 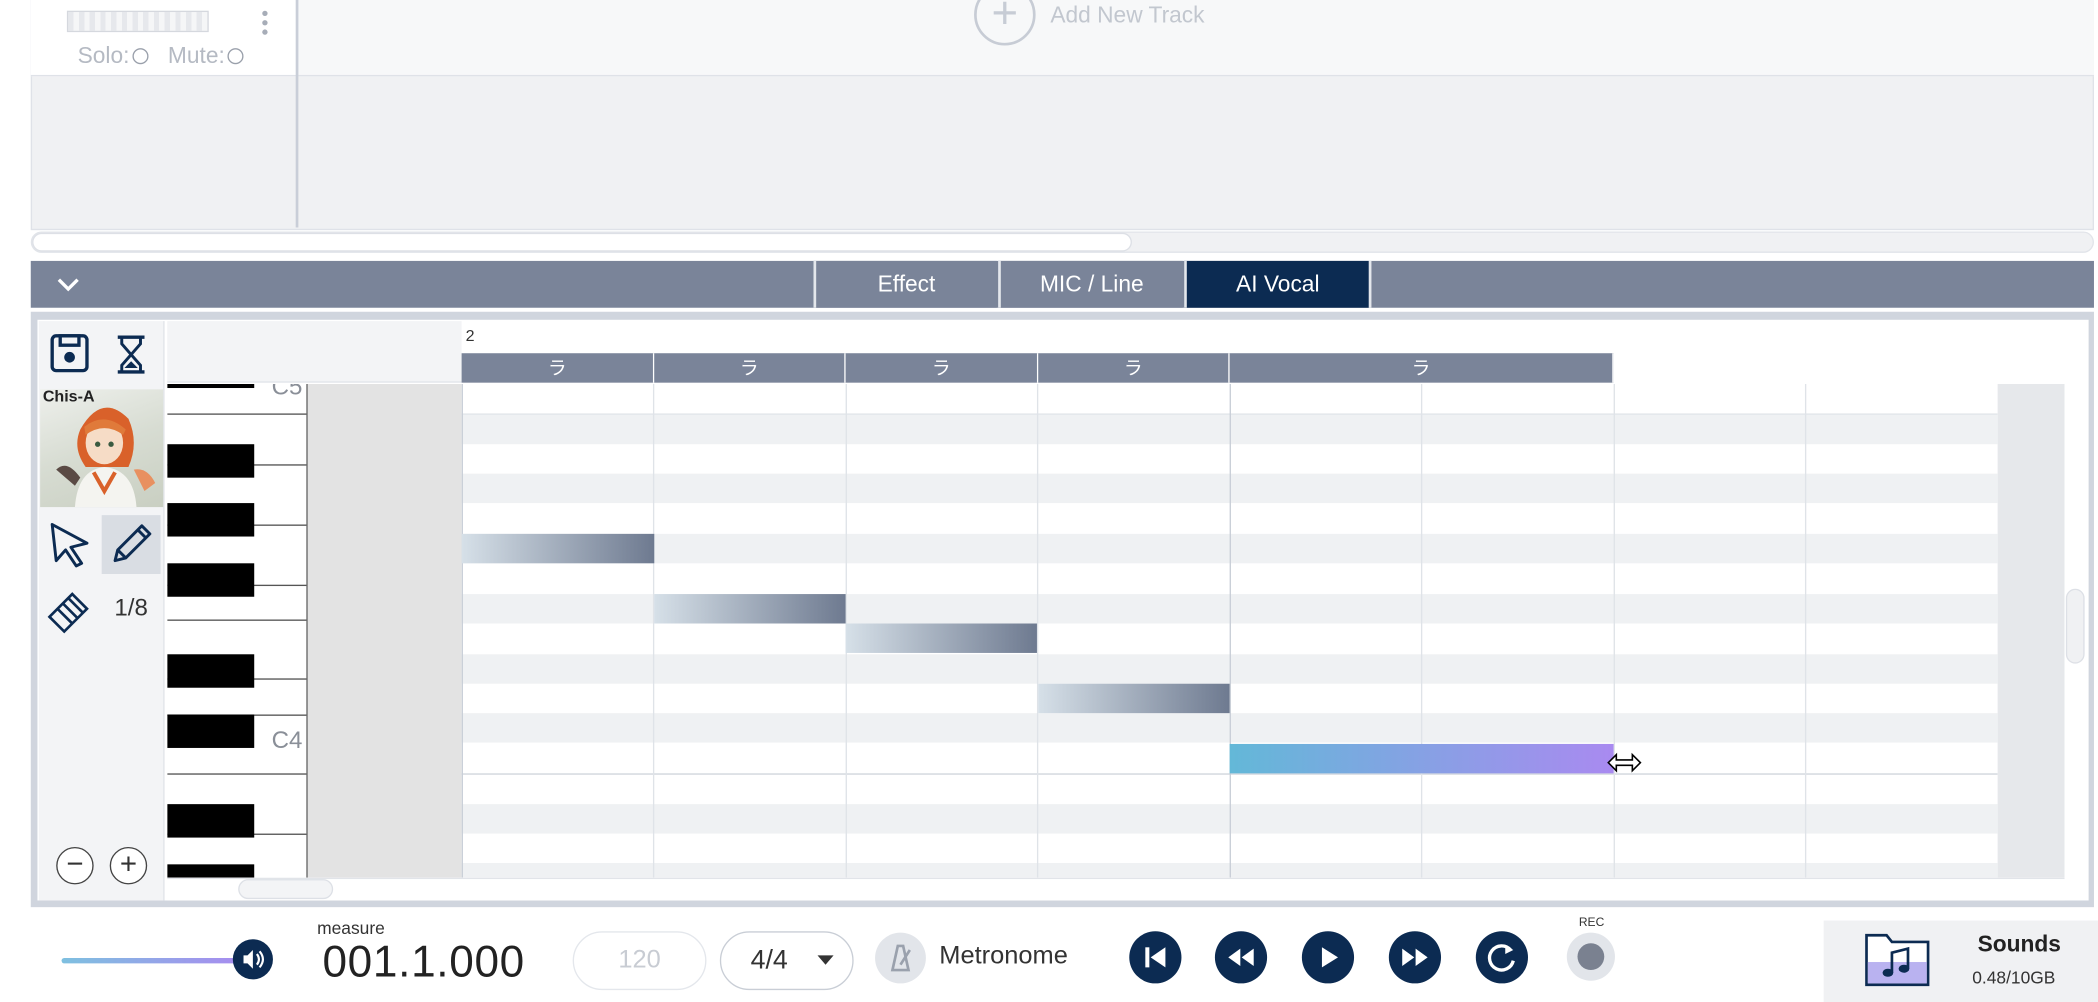 I want to click on skip-start-icon, so click(x=1155, y=957).